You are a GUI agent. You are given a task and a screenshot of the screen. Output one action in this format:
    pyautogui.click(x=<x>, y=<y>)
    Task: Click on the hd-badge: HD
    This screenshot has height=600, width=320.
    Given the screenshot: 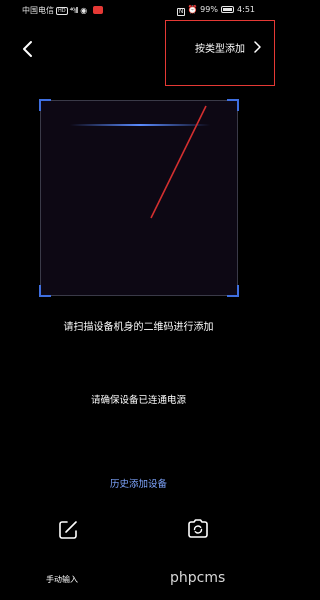 What is the action you would take?
    pyautogui.click(x=62, y=11)
    